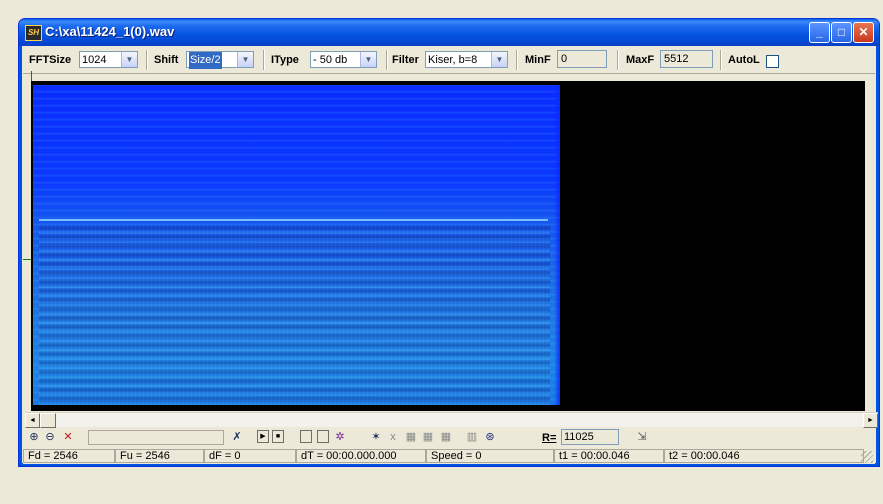 The image size is (883, 504). I want to click on zoom-in-icon: ⊕, so click(34, 437).